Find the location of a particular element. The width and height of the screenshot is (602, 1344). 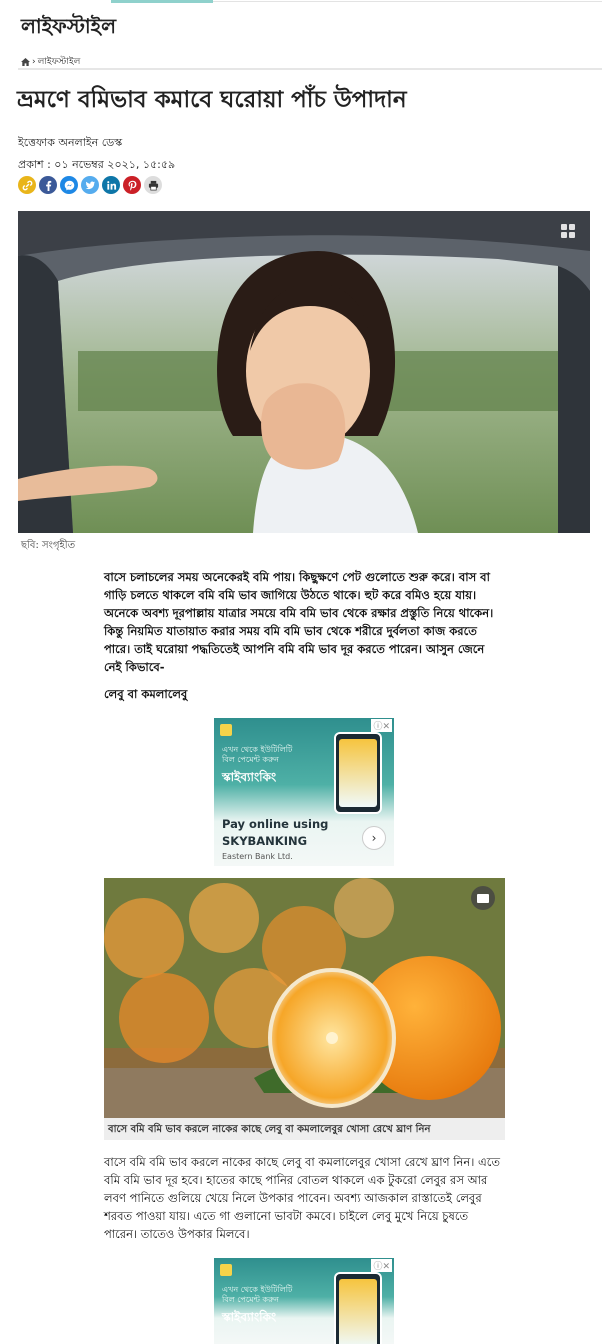

gallery-toggle-icon is located at coordinates (483, 898).